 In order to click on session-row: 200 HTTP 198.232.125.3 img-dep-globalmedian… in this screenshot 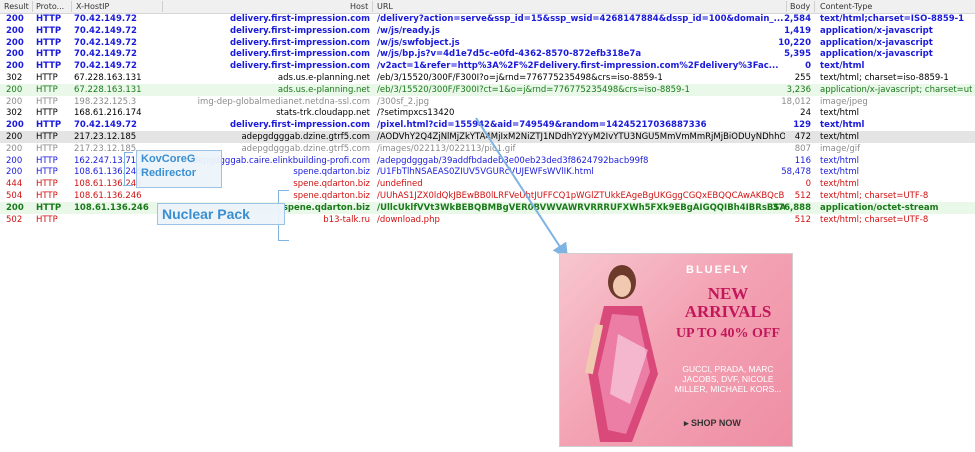, I will do `click(487, 102)`.